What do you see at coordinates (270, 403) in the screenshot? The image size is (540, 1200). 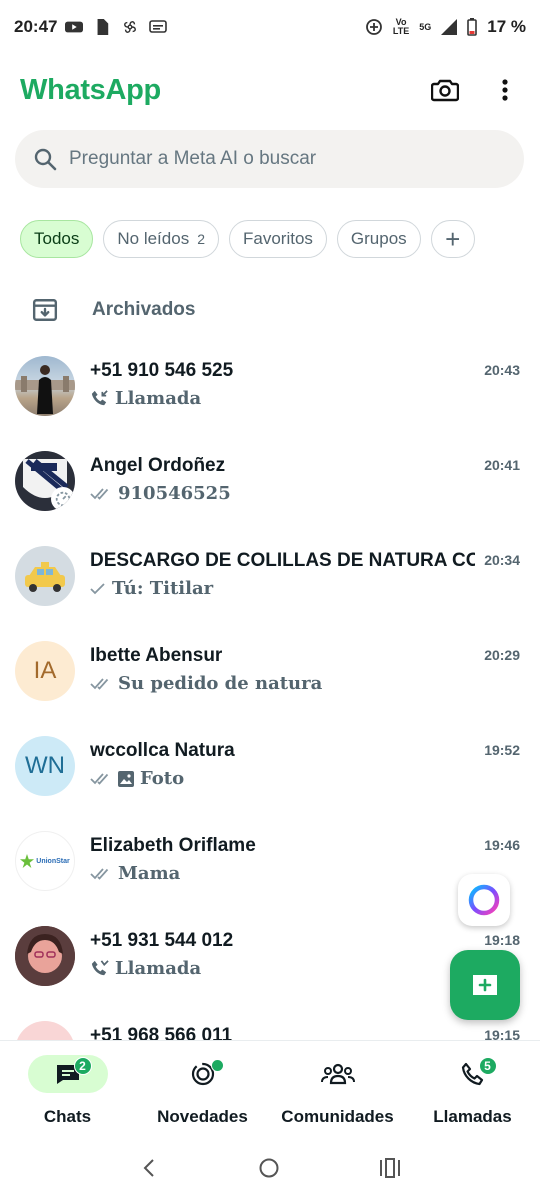 I see `chat-item: +51 910 546 525 20:43 Llamada` at bounding box center [270, 403].